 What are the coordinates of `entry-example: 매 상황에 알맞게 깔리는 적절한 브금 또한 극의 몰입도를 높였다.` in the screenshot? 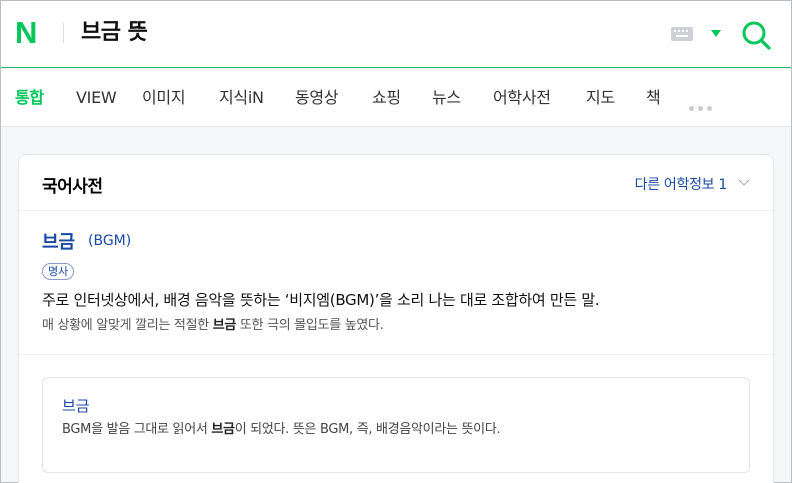 It's located at (213, 323).